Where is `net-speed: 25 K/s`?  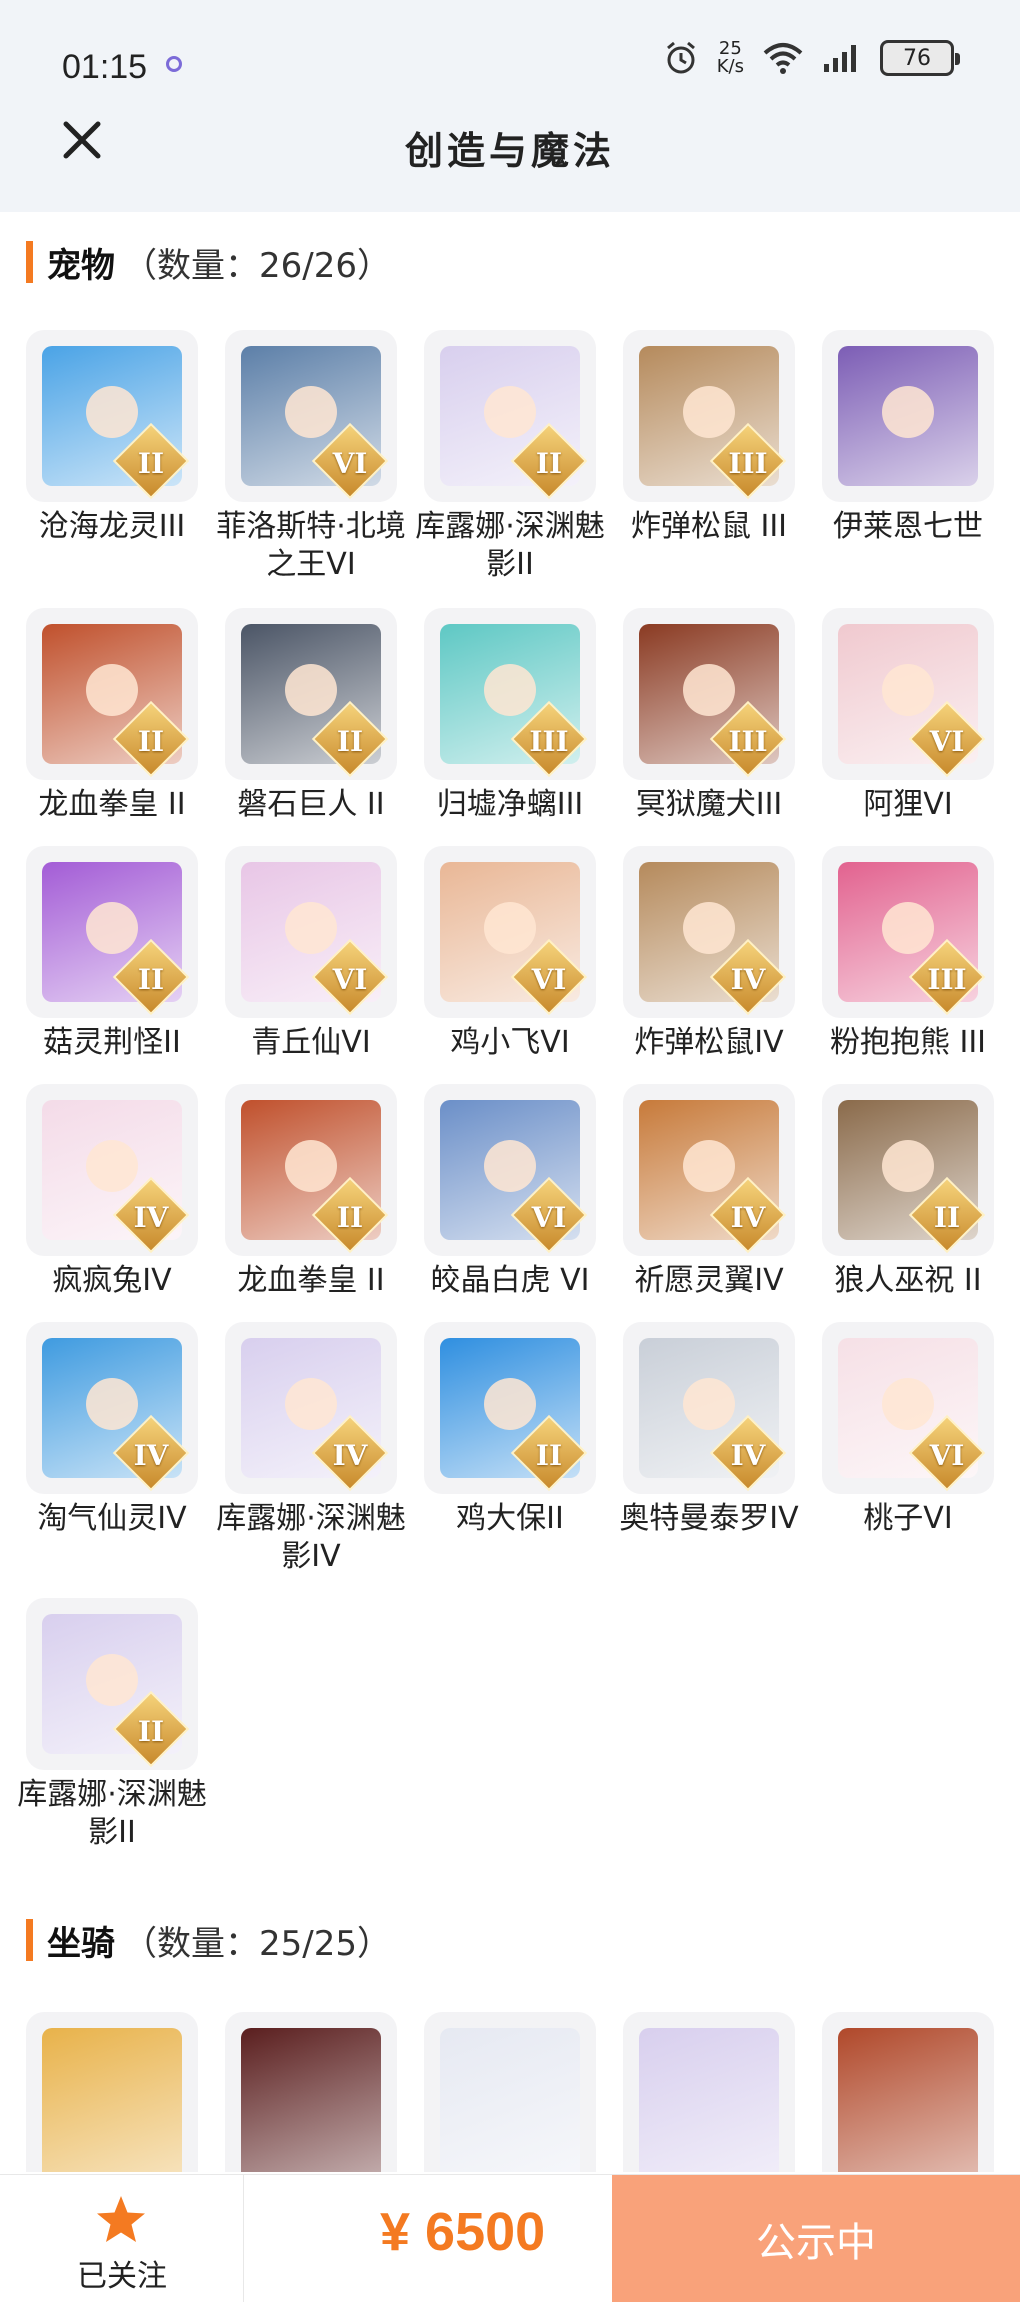
net-speed: 25 K/s is located at coordinates (730, 58).